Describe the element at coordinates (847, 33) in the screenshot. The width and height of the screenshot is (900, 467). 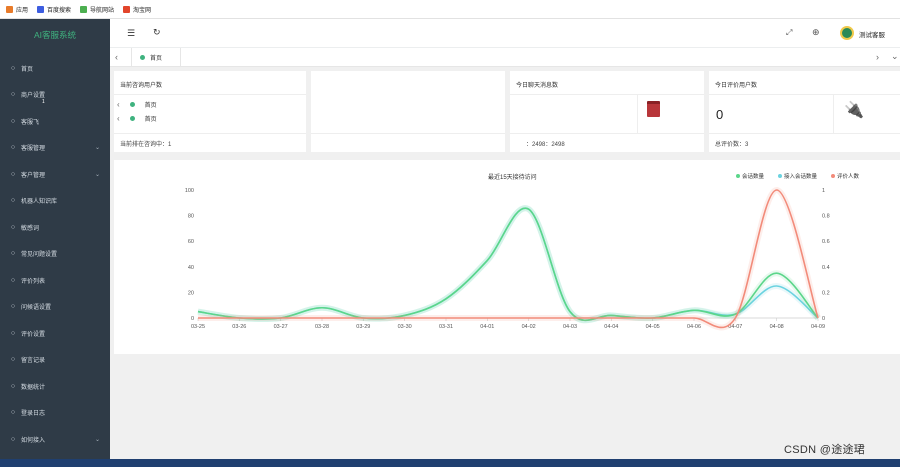
I see `avatar` at that location.